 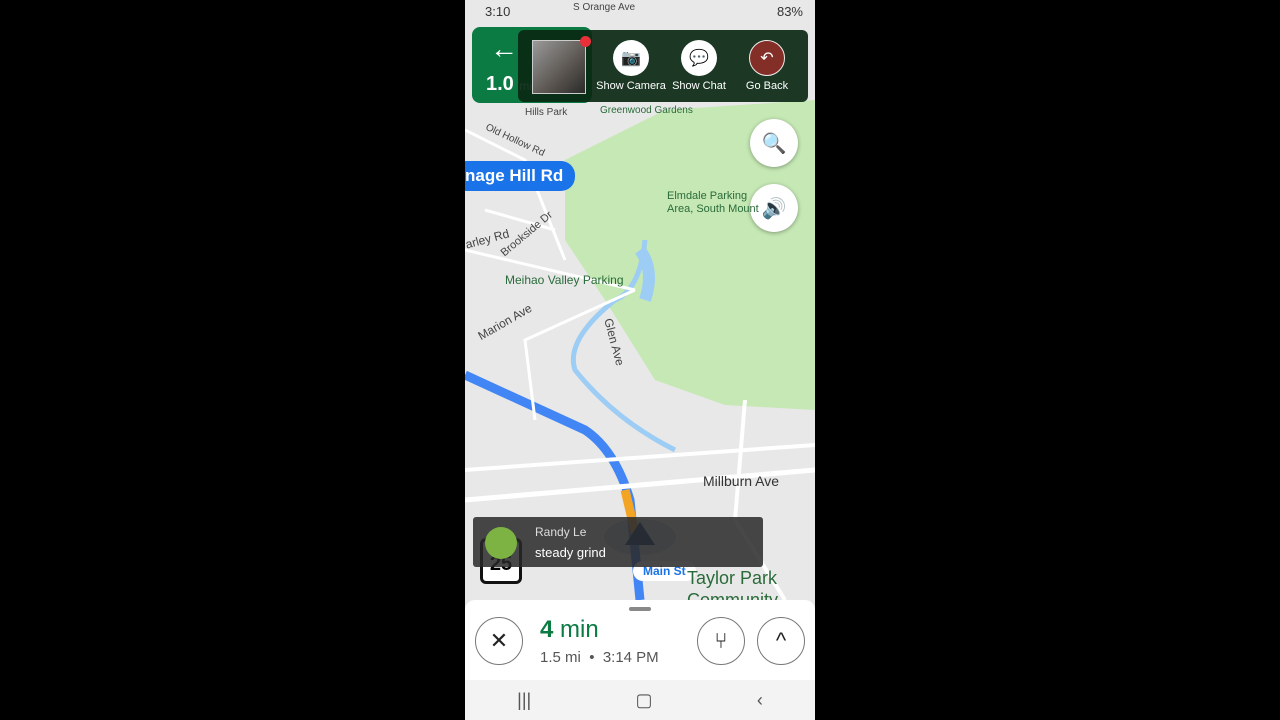 I want to click on speaker-icon: 🔊, so click(x=774, y=208).